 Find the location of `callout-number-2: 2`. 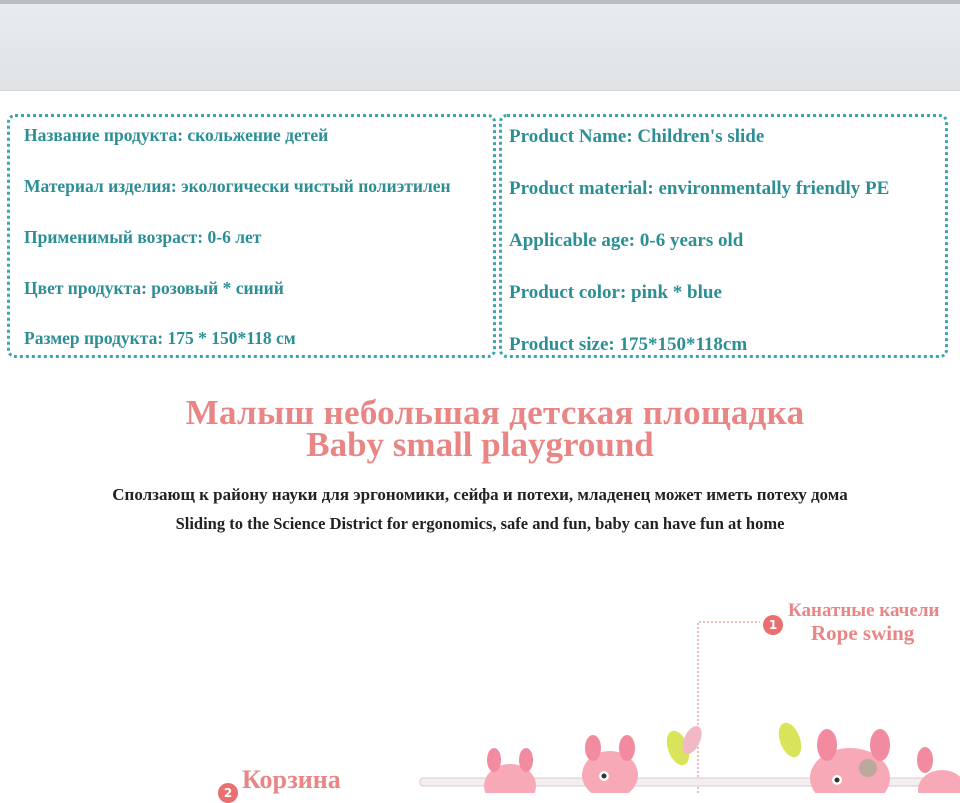

callout-number-2: 2 is located at coordinates (228, 793).